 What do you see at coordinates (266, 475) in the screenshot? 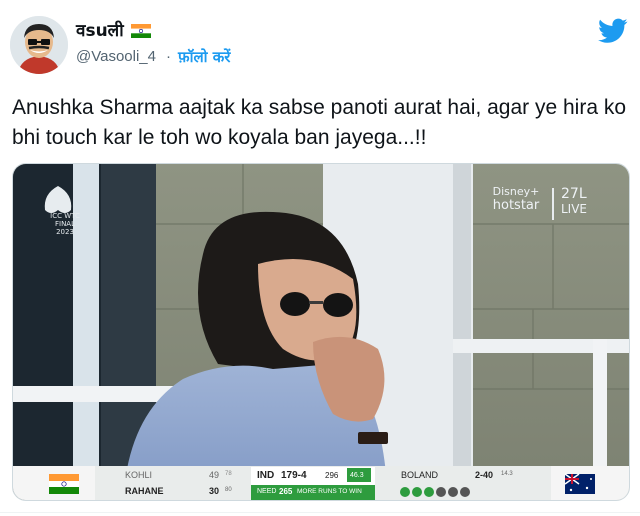
I see `team-name: IND` at bounding box center [266, 475].